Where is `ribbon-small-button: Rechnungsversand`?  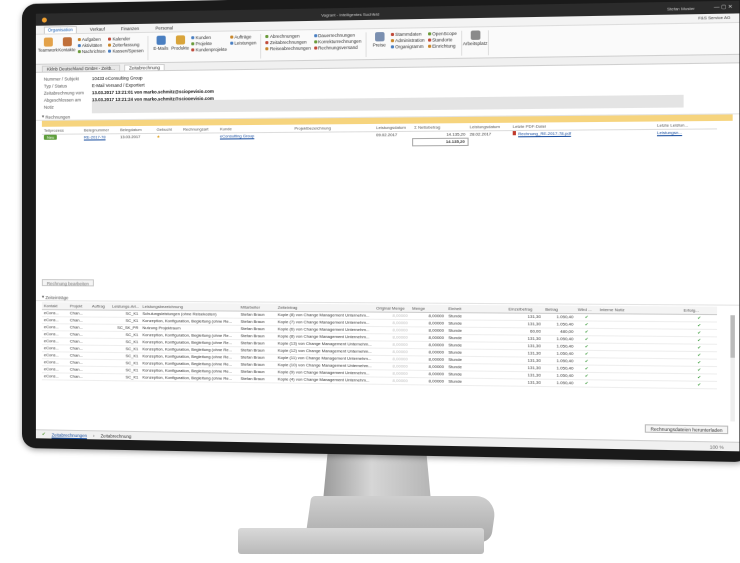 ribbon-small-button: Rechnungsversand is located at coordinates (337, 48).